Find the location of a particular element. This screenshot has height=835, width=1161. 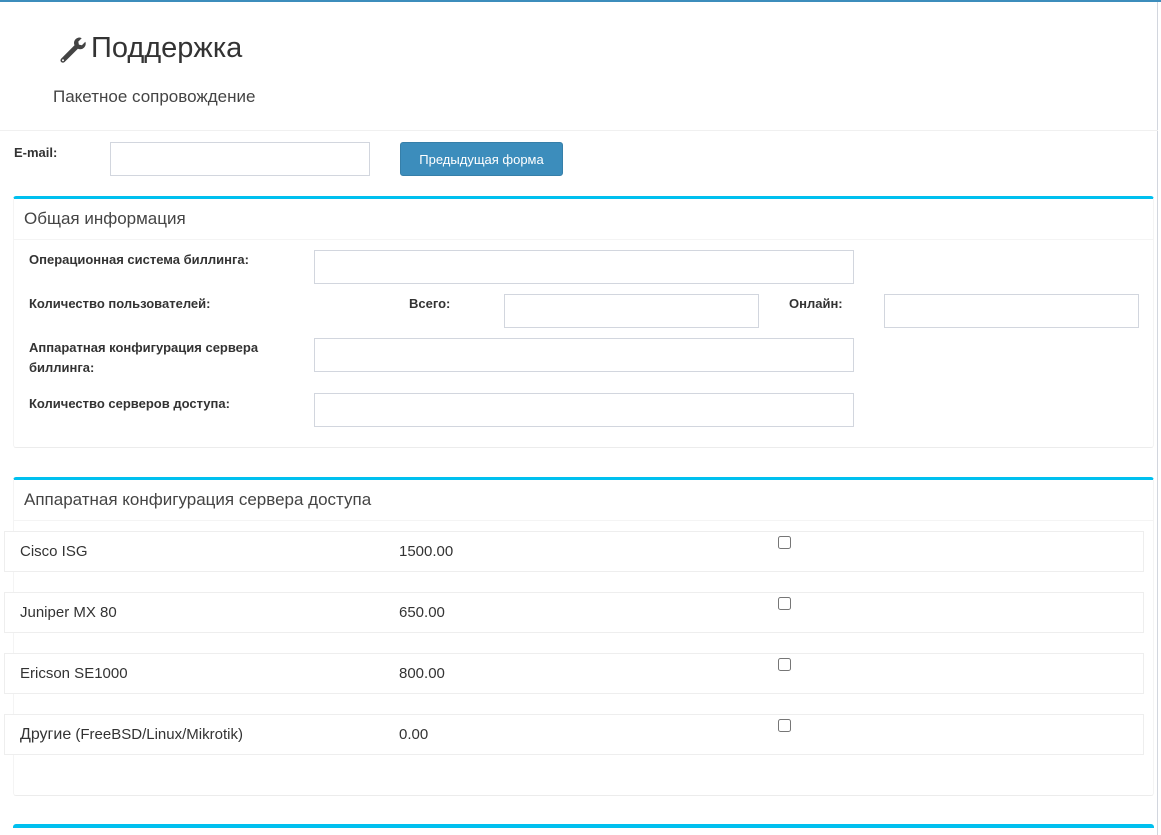

hw-item-price: 800.00 is located at coordinates (422, 673).